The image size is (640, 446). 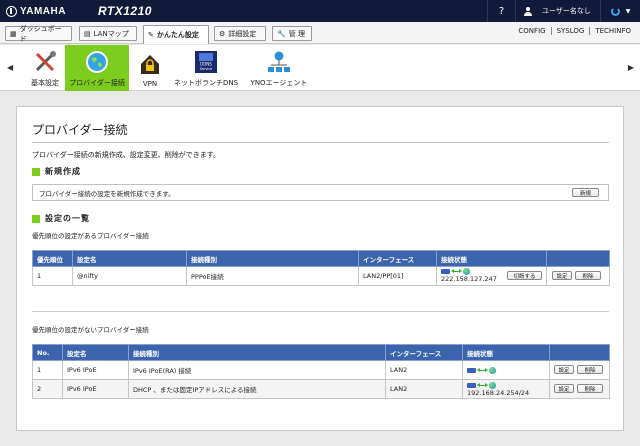 I want to click on connection-status-cell, so click(x=506, y=370).